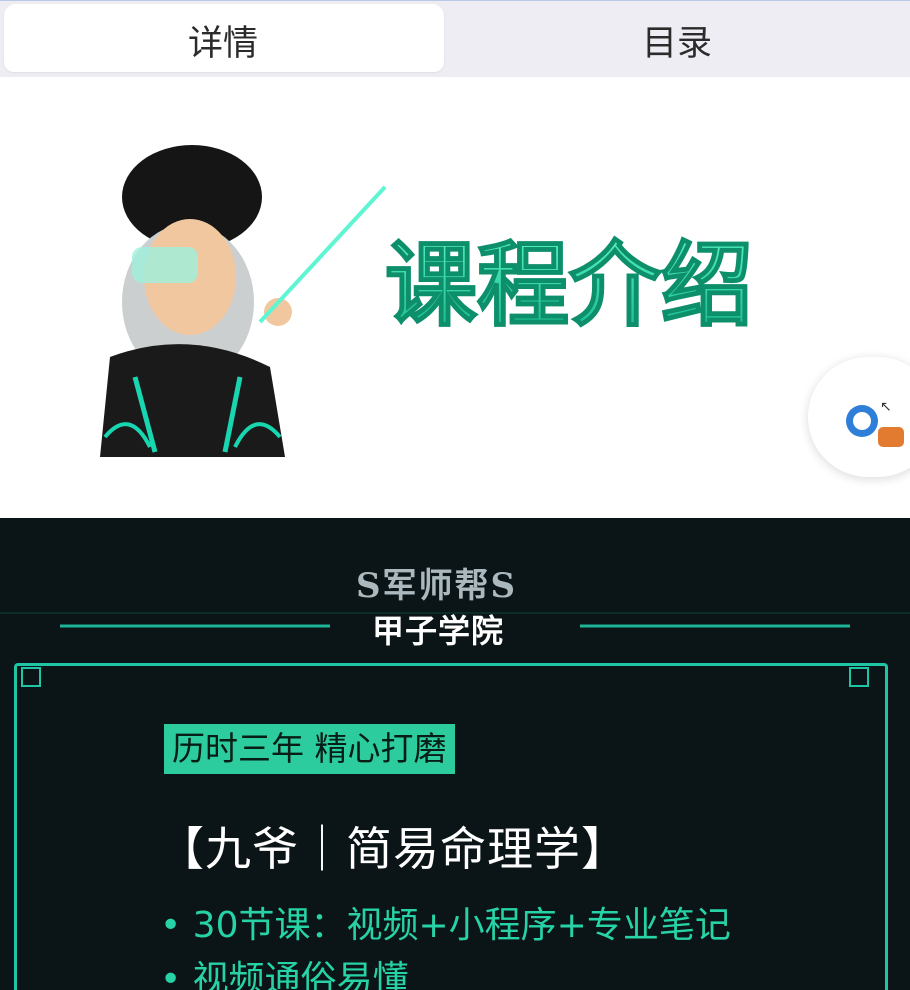 The image size is (910, 990). Describe the element at coordinates (875, 423) in the screenshot. I see `support-avatar-icon: ↖` at that location.